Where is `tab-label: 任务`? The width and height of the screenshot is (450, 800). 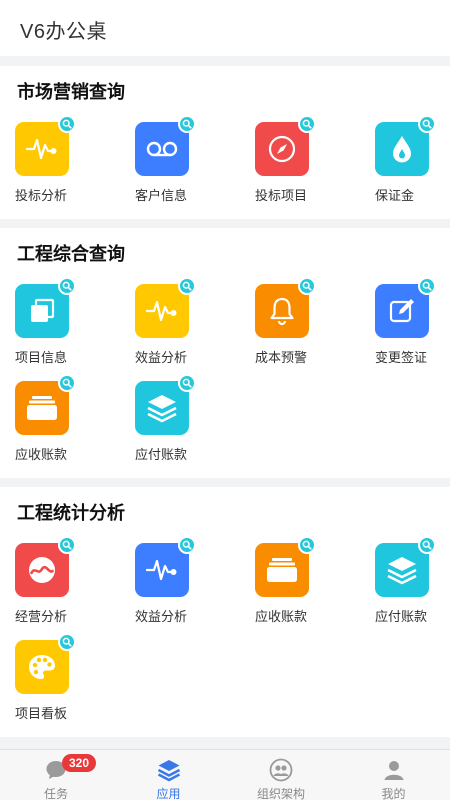 tab-label: 任务 is located at coordinates (55, 793).